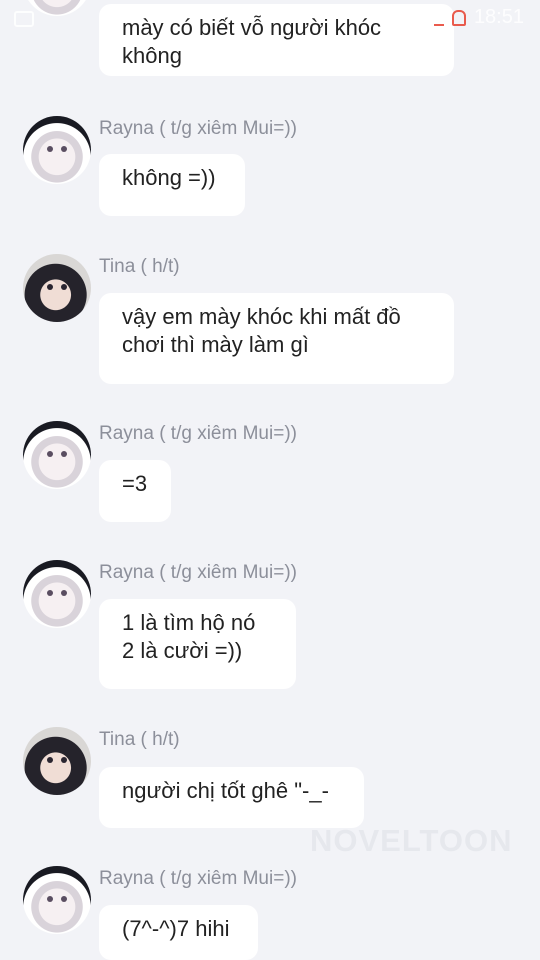  Describe the element at coordinates (470, 17) in the screenshot. I see `status-right: 18:51` at that location.